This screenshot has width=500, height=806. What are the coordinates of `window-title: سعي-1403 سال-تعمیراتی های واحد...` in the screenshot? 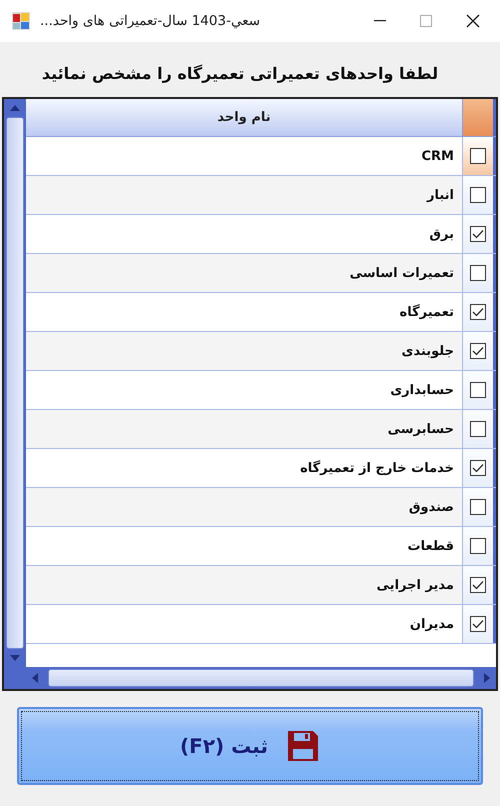 It's located at (151, 21).